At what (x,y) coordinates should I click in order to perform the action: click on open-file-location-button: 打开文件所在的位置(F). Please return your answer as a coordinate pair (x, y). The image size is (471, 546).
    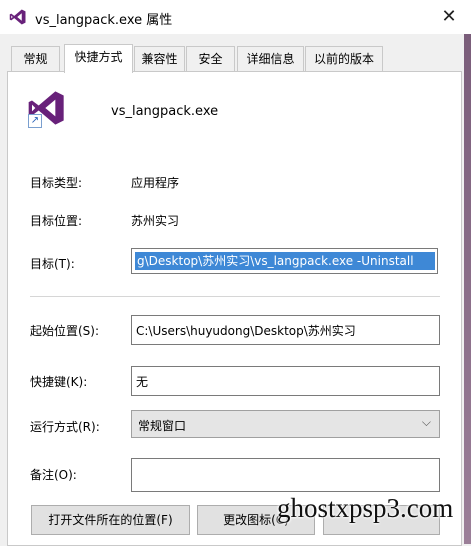
    Looking at the image, I should click on (110, 520).